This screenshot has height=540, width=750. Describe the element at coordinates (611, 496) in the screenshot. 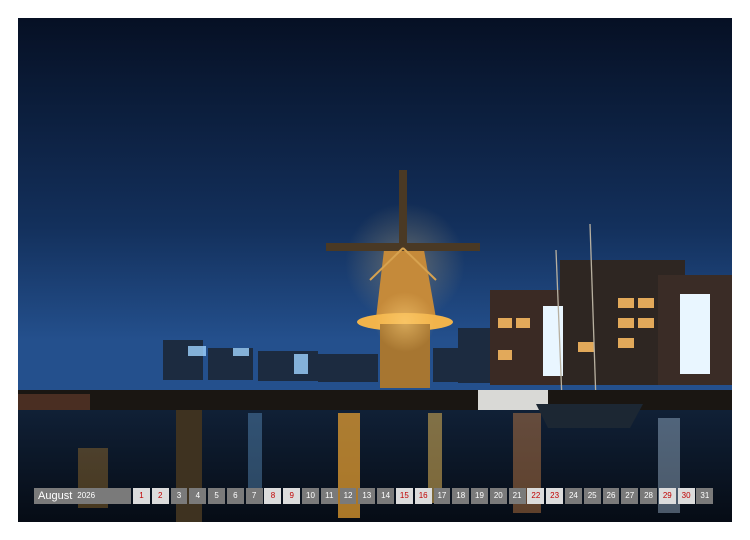

I see `day-cell: 26` at that location.